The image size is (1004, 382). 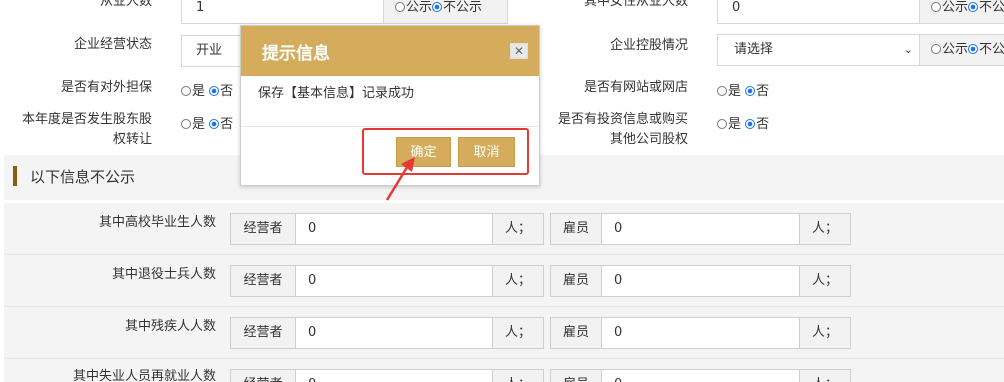 I want to click on website-label: 是否有网站或网店, so click(x=635, y=87).